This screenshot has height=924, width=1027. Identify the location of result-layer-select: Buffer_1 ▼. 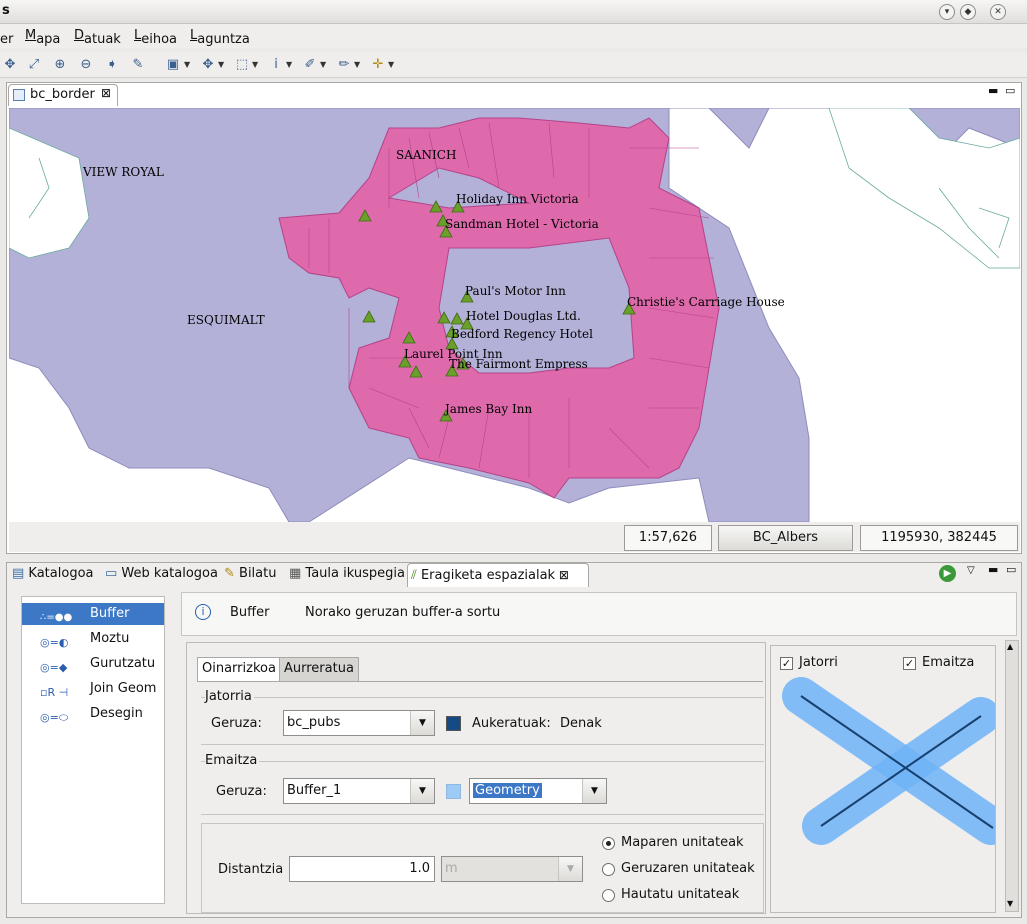
(359, 791).